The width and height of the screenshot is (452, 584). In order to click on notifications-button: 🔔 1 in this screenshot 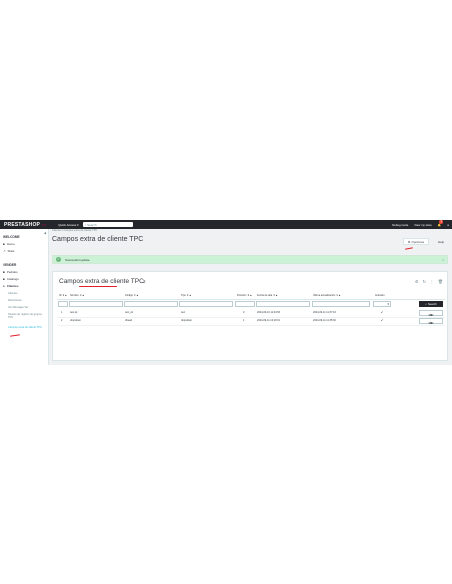, I will do `click(441, 223)`.